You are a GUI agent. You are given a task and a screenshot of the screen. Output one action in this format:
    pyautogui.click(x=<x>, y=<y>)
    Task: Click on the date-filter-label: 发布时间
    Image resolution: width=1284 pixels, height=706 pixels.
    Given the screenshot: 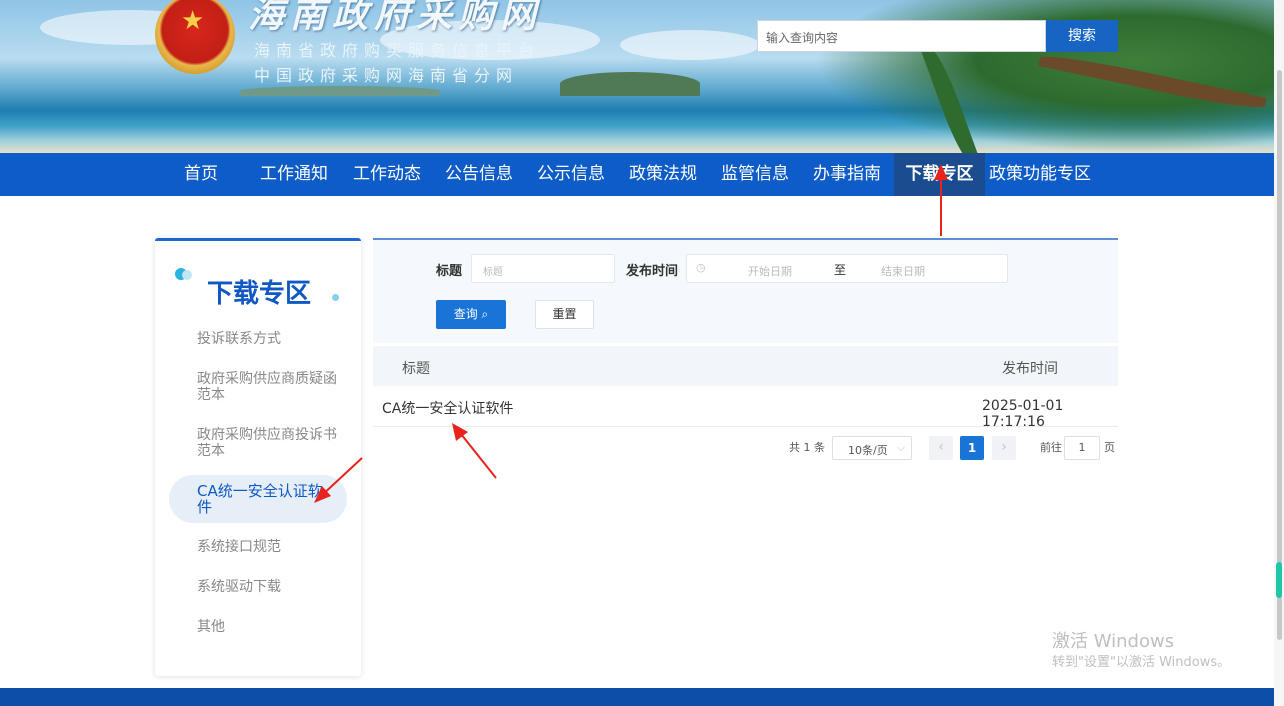 What is the action you would take?
    pyautogui.click(x=652, y=271)
    